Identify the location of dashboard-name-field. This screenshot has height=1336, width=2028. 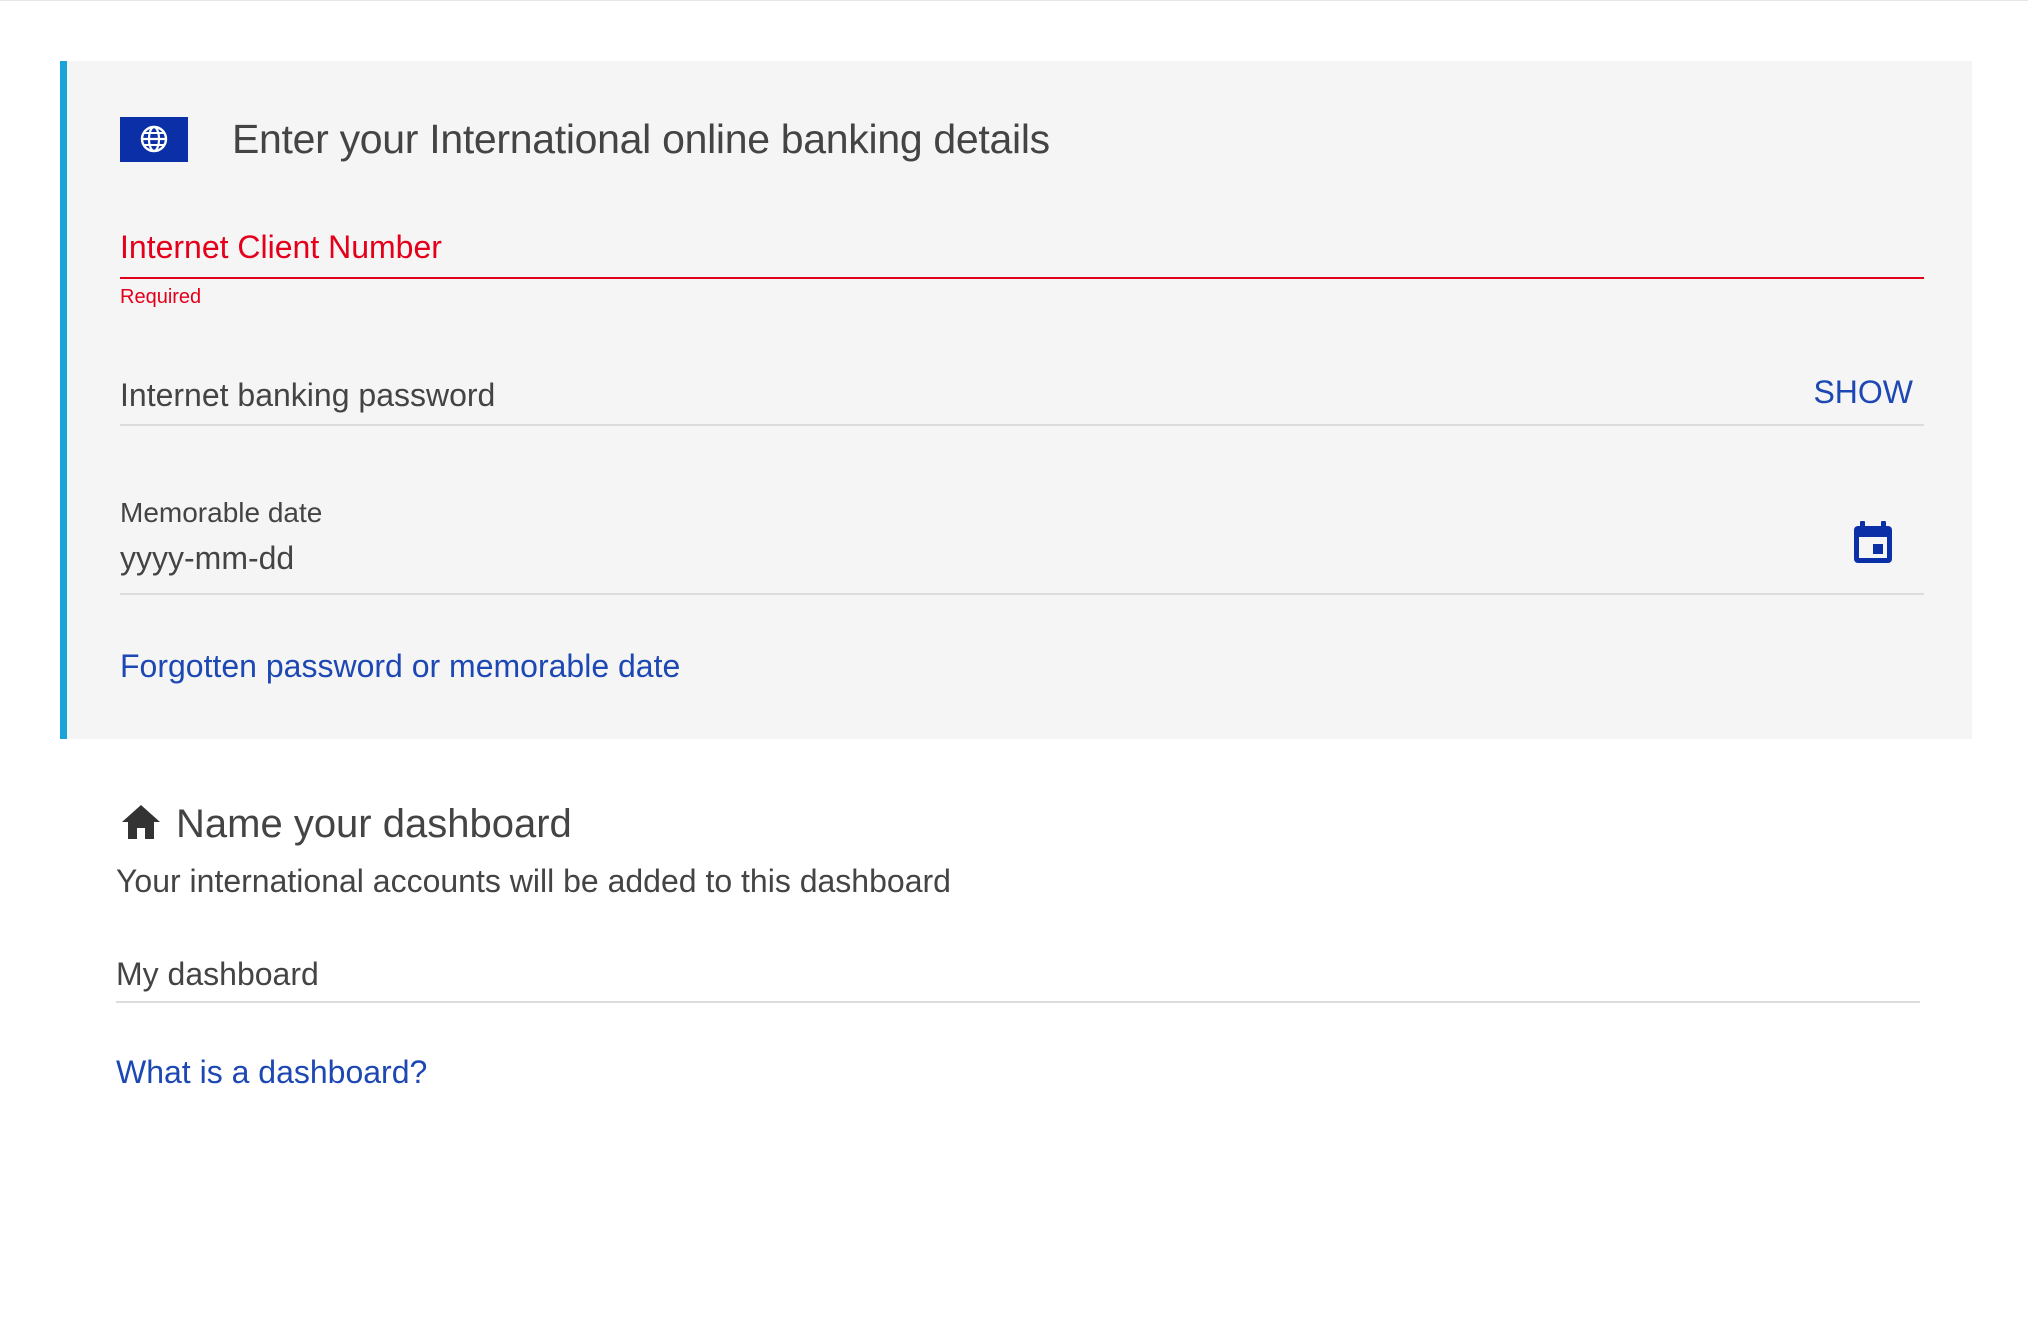
(1018, 977).